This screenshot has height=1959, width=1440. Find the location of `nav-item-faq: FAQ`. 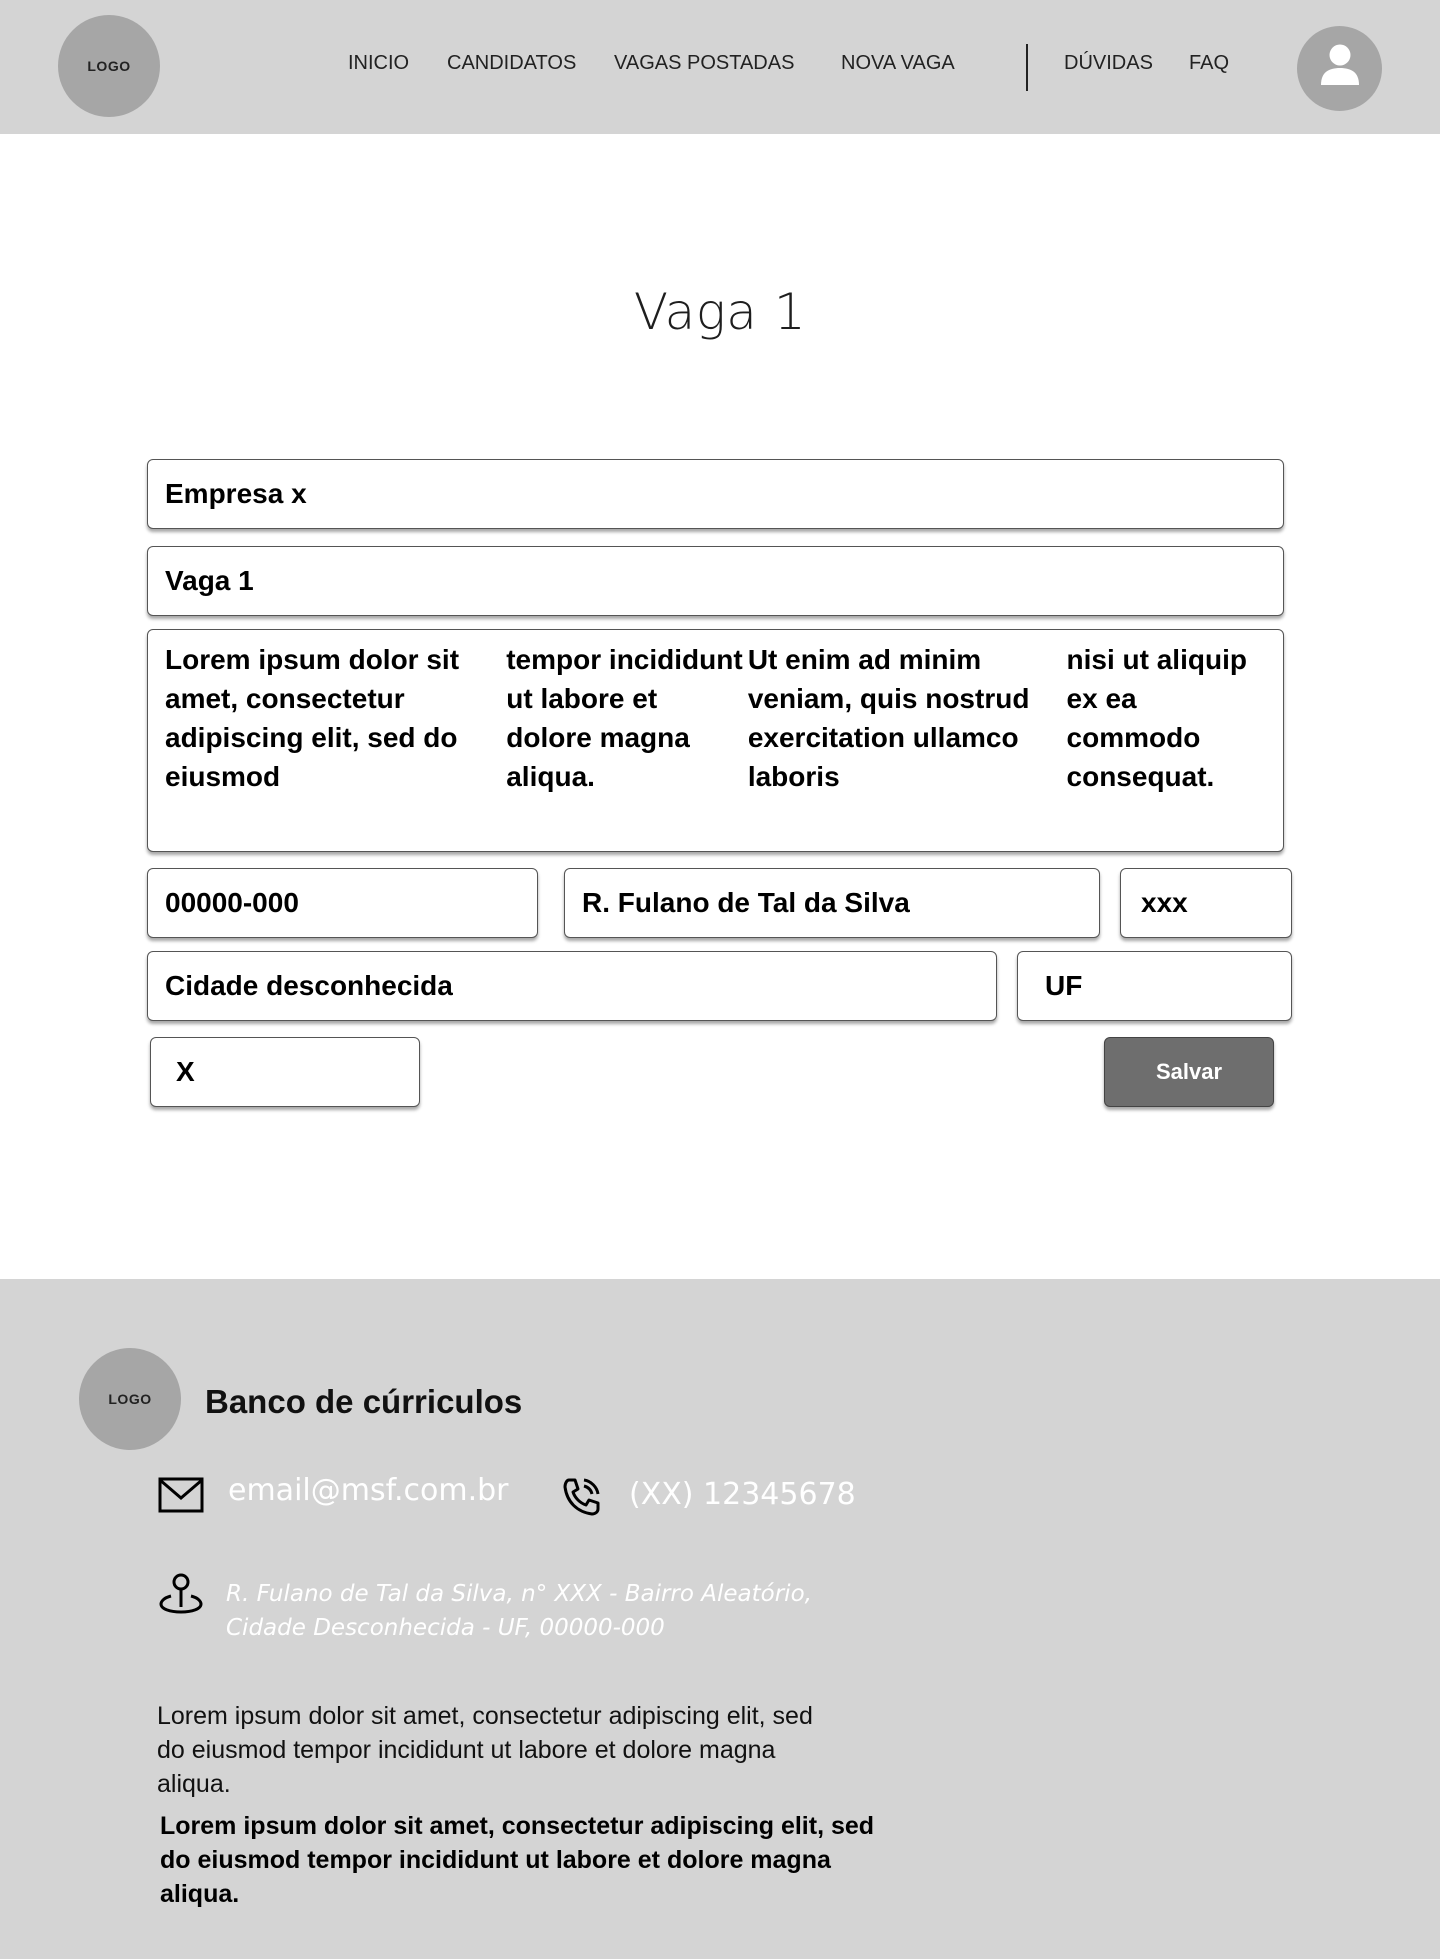

nav-item-faq: FAQ is located at coordinates (1209, 63).